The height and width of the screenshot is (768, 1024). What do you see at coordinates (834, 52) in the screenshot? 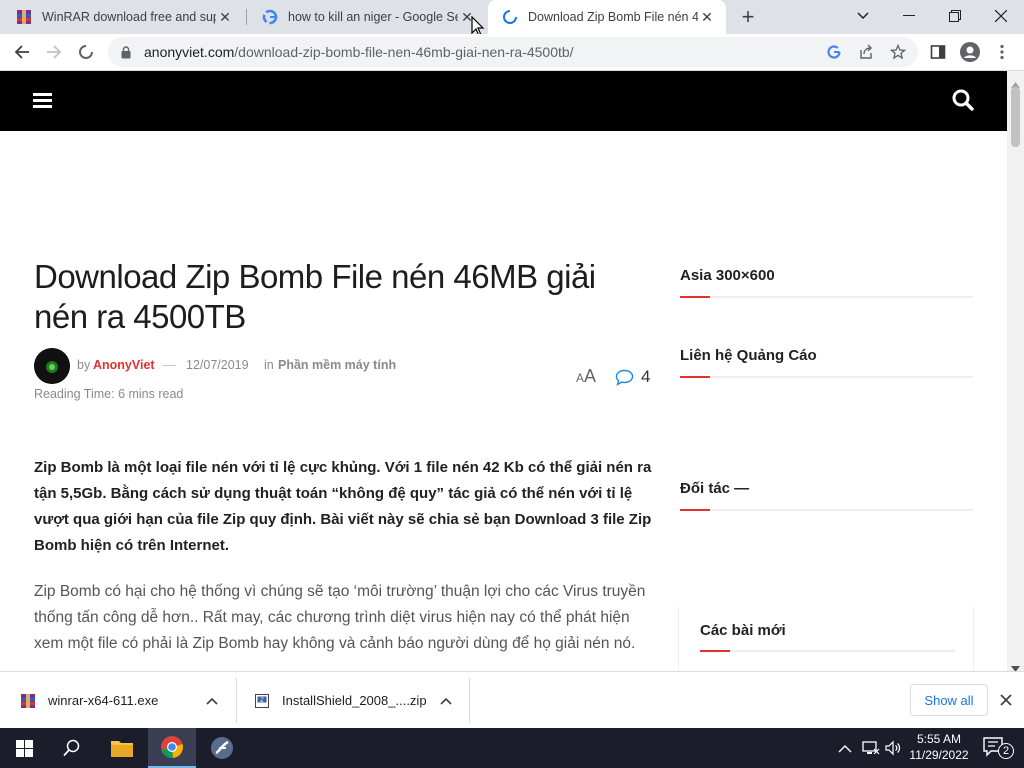
I see `google-translate-icon` at bounding box center [834, 52].